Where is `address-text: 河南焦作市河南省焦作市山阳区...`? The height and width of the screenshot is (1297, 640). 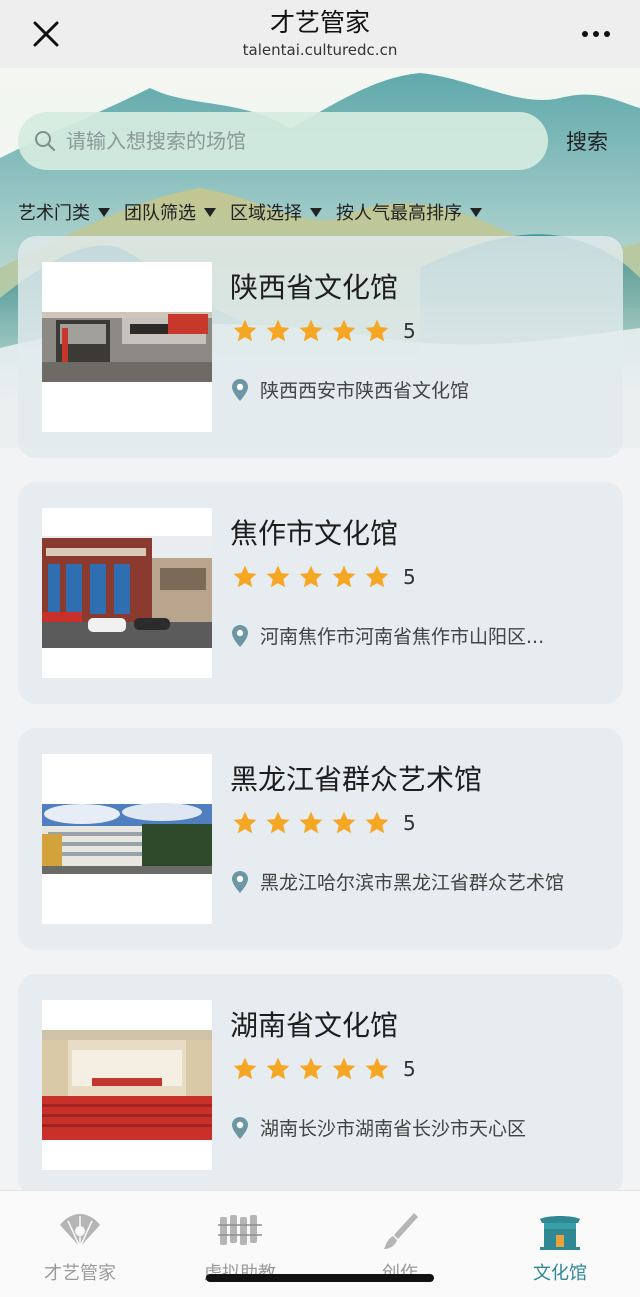 address-text: 河南焦作市河南省焦作市山阳区... is located at coordinates (402, 637).